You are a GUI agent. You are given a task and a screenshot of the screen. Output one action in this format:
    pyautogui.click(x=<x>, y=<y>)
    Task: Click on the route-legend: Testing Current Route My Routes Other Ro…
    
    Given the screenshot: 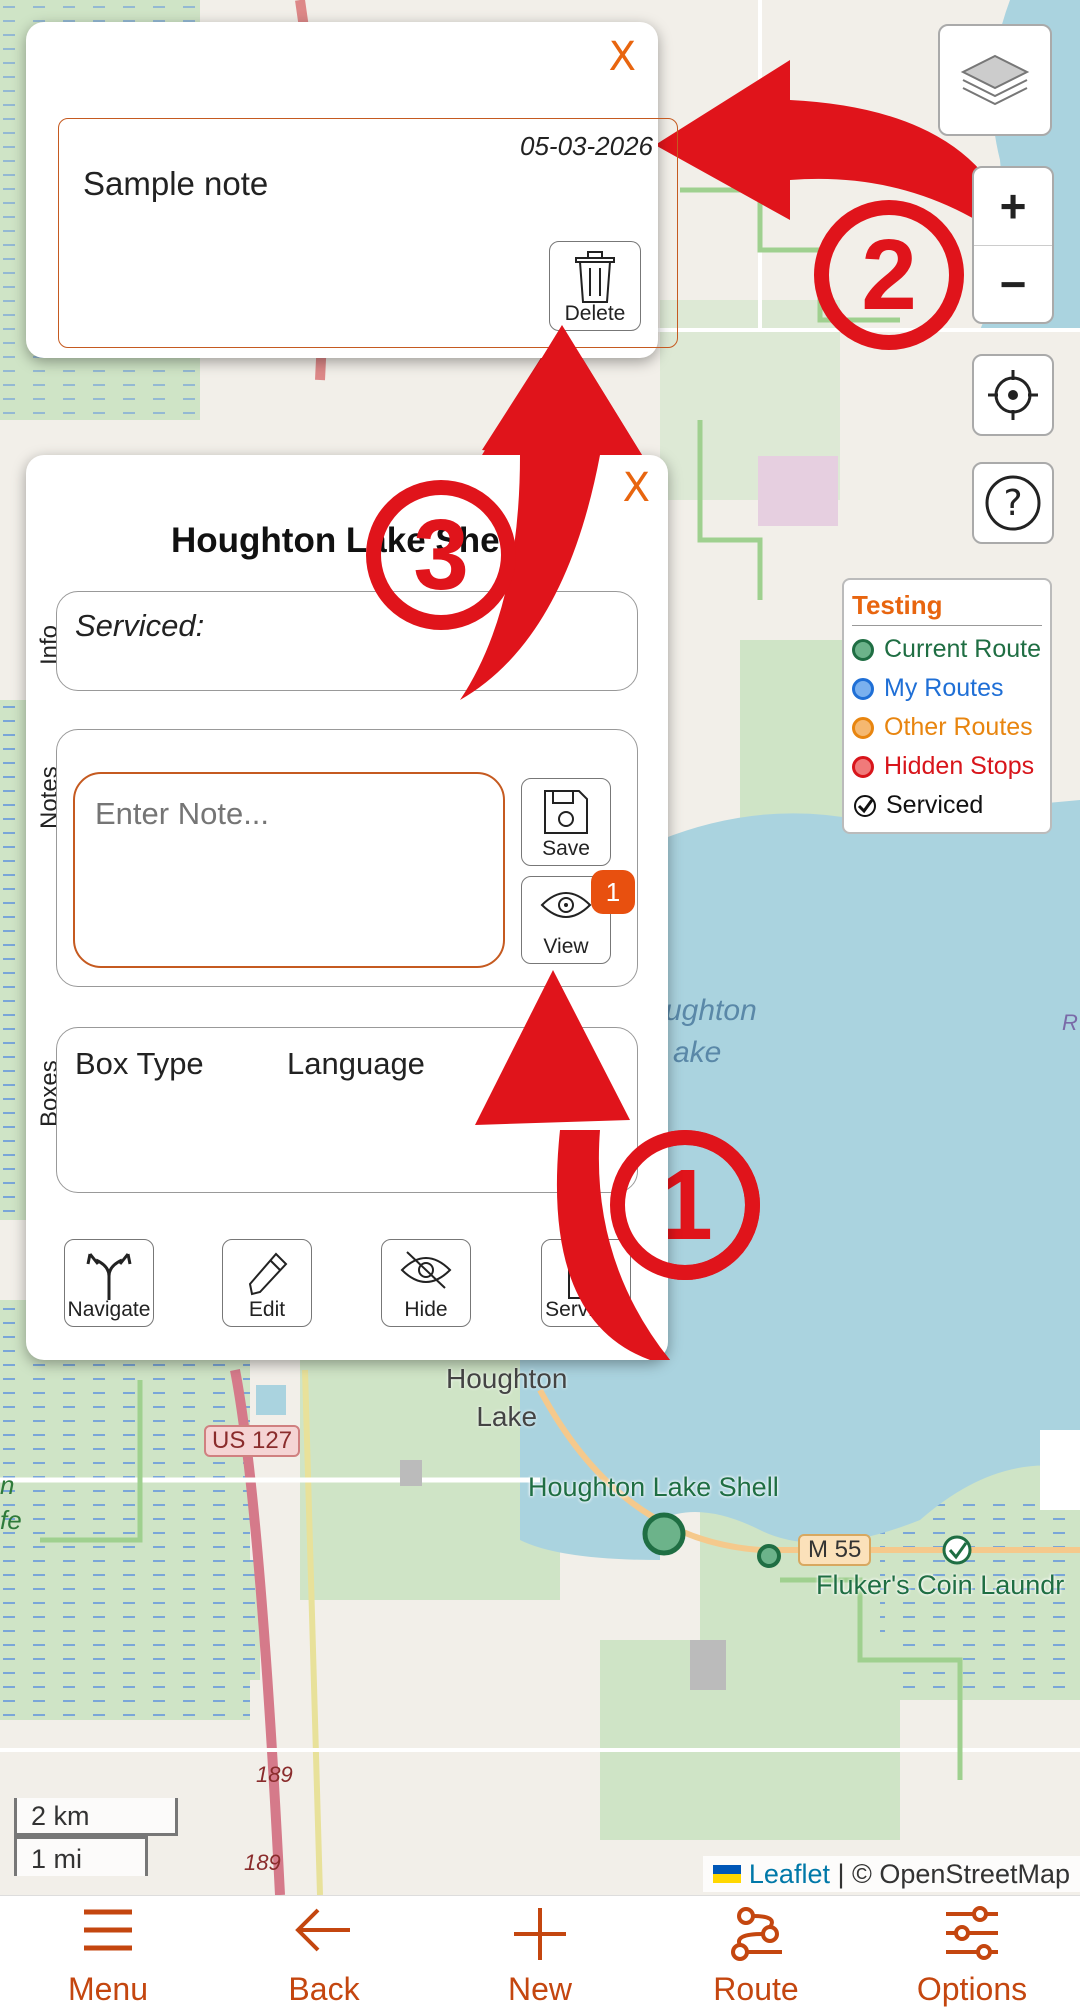 What is the action you would take?
    pyautogui.click(x=947, y=706)
    